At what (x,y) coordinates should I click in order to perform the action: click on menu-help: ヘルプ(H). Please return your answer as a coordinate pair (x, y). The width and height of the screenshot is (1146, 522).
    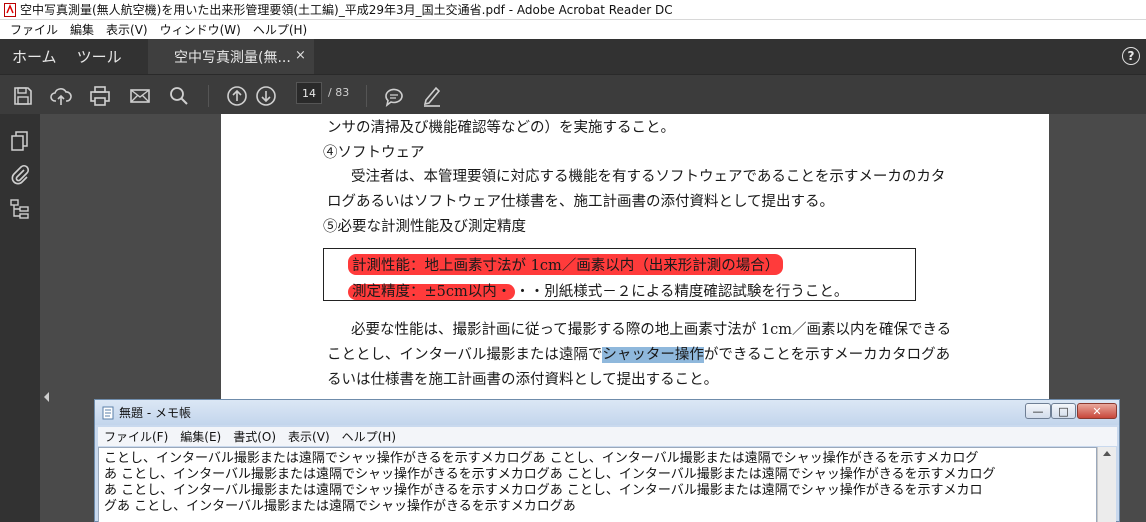
    Looking at the image, I should click on (280, 29).